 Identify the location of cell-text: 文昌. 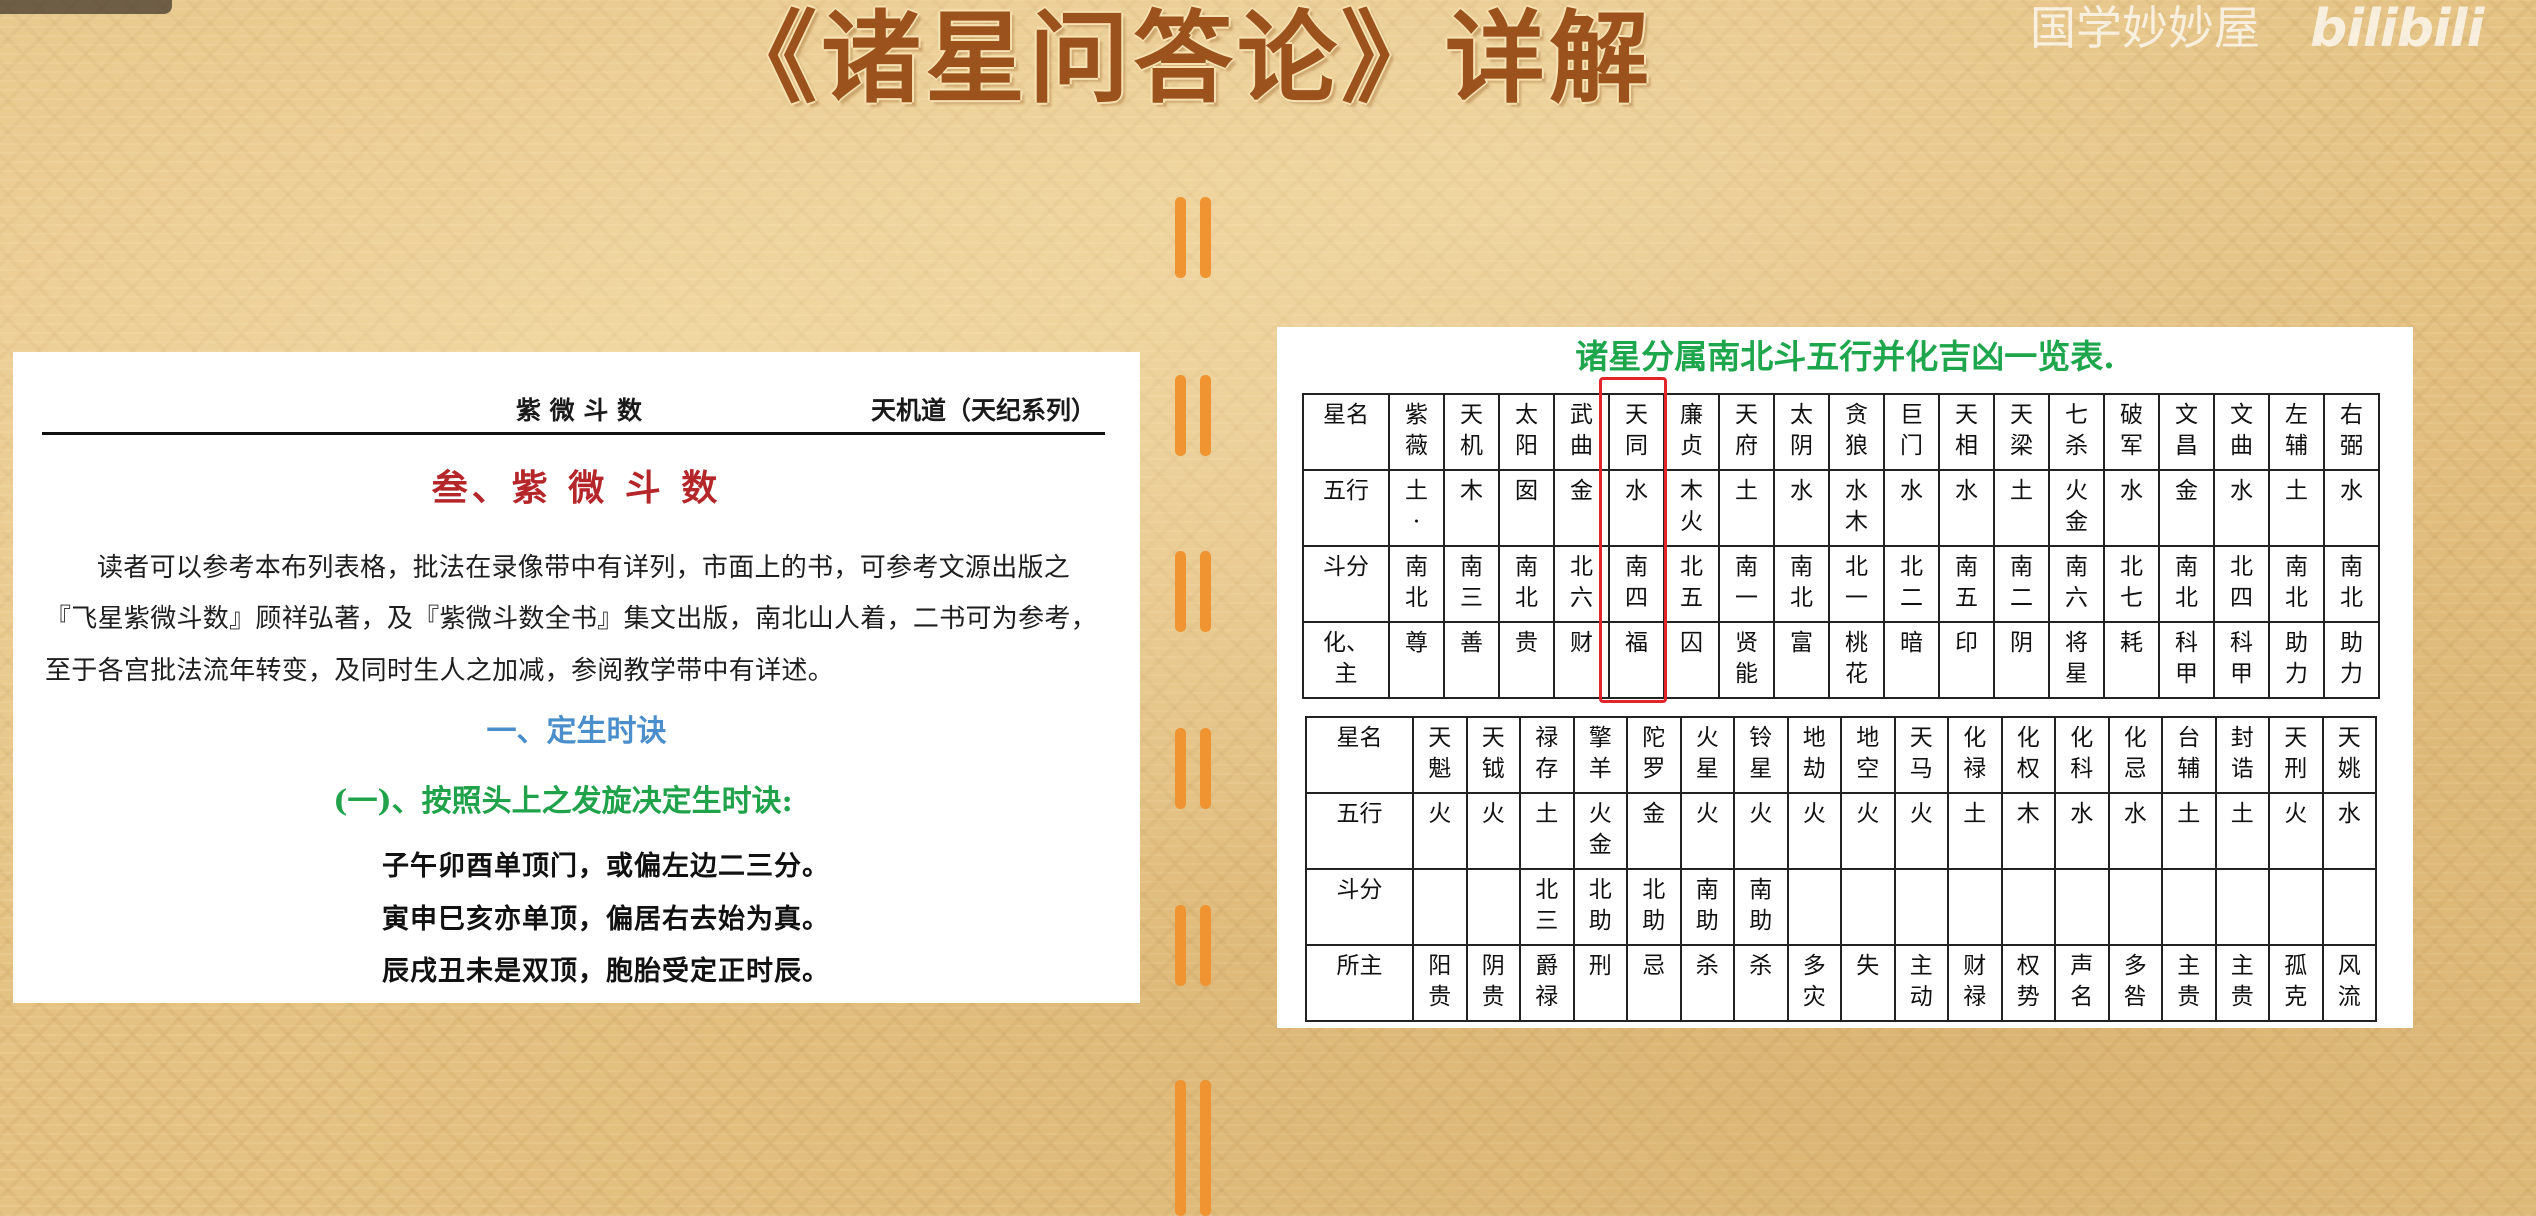
(2186, 430).